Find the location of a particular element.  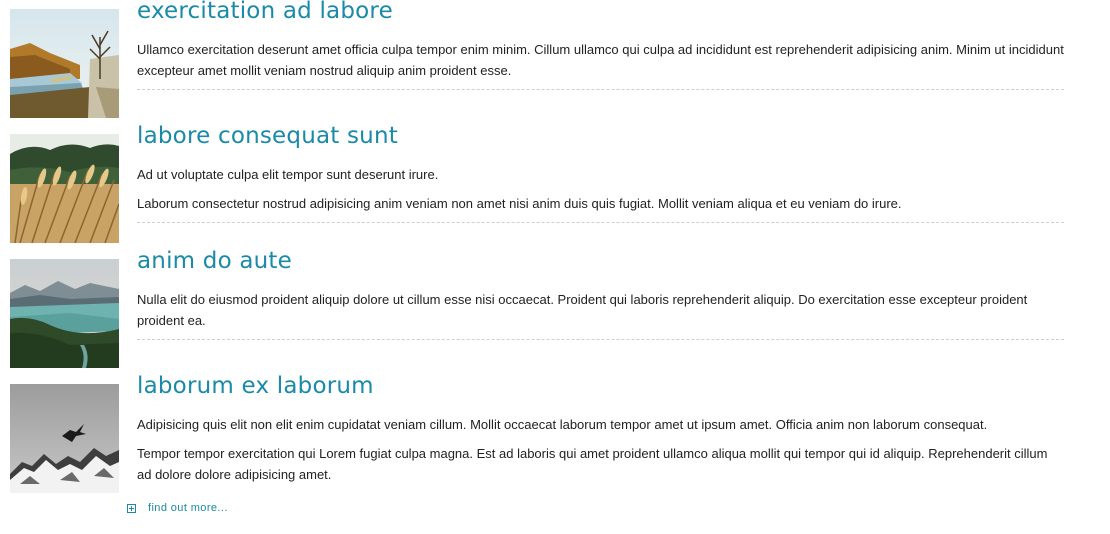

item-title: labore consequat sunt is located at coordinates (600, 136).